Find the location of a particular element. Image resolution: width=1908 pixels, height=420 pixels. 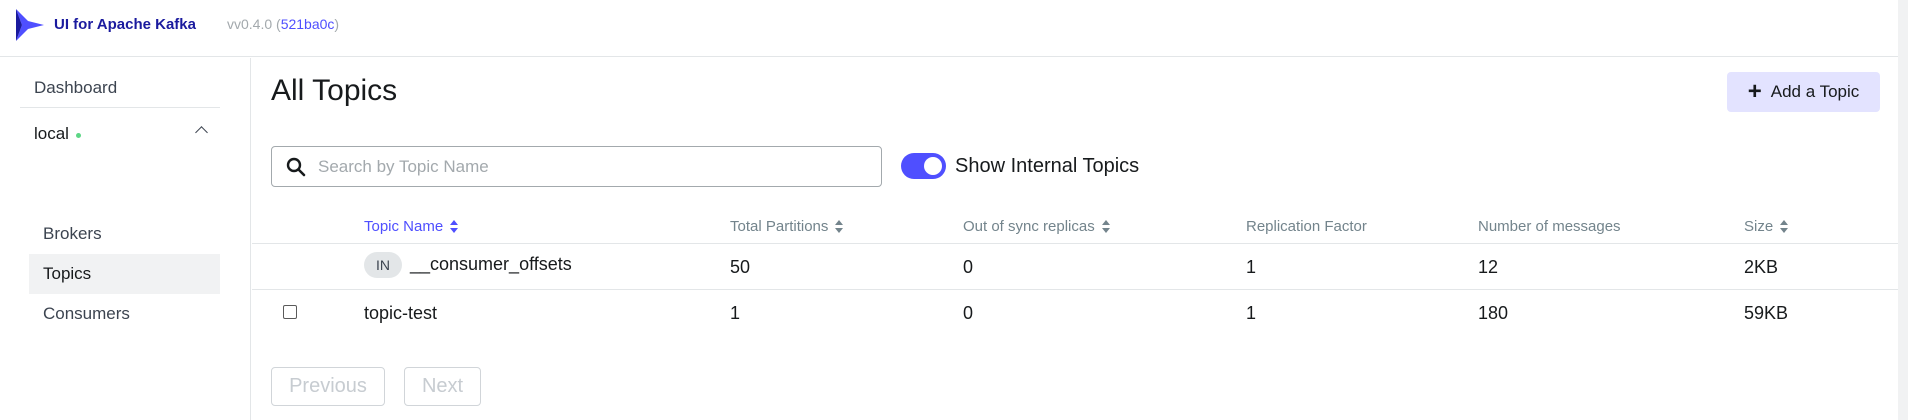

page-title: All Topics is located at coordinates (334, 90).